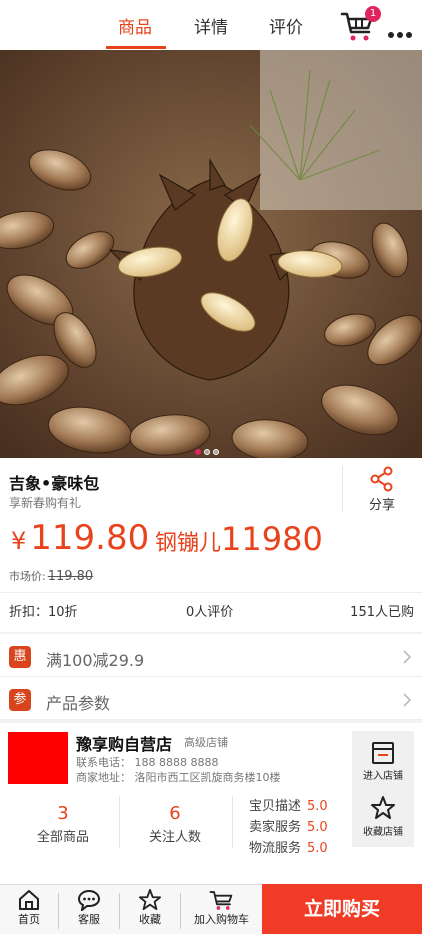 Image resolution: width=422 pixels, height=934 pixels. I want to click on share-button: 分享, so click(382, 489).